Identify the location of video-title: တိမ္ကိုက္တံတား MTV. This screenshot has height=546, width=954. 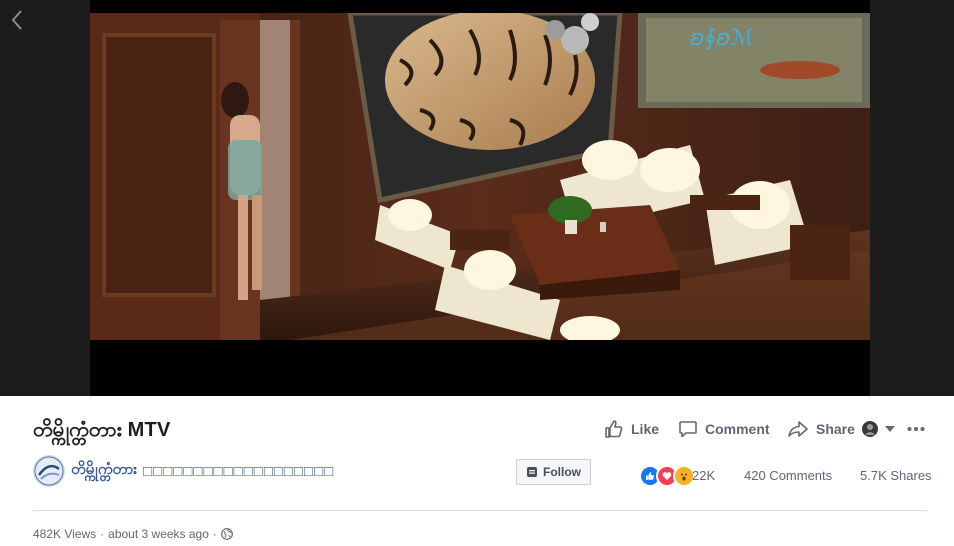
(102, 430).